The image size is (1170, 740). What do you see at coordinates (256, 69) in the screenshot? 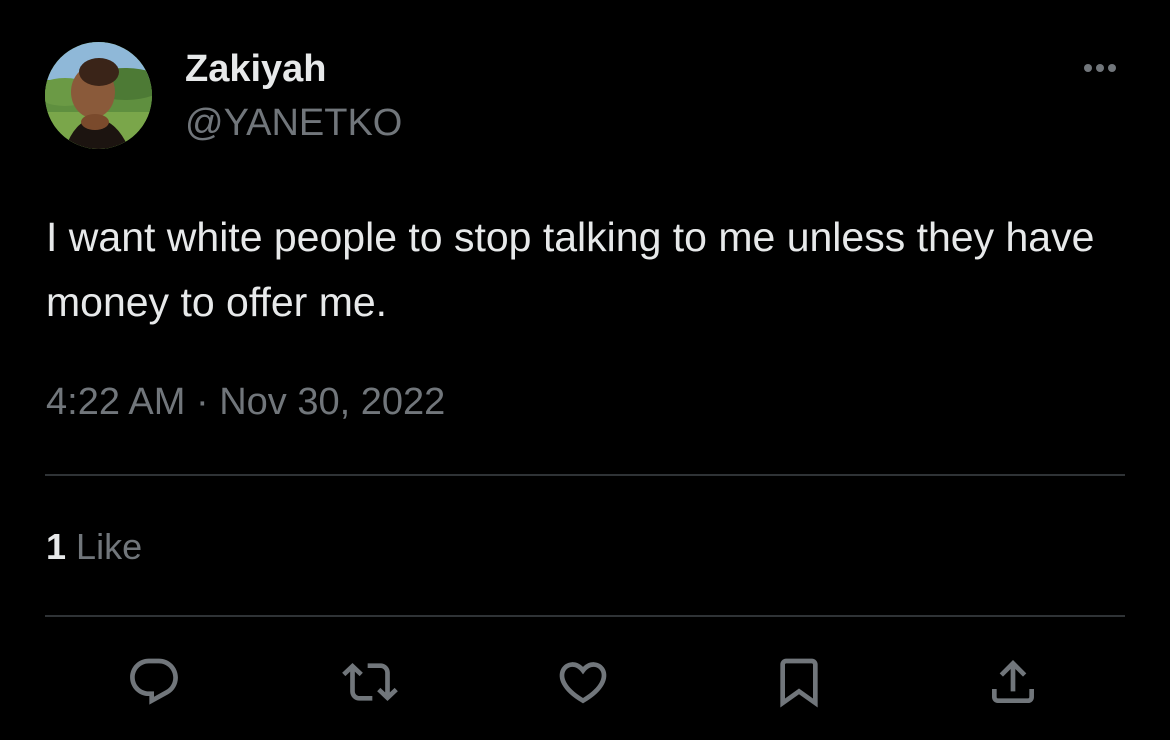
I see `author-name: Zakiyah` at bounding box center [256, 69].